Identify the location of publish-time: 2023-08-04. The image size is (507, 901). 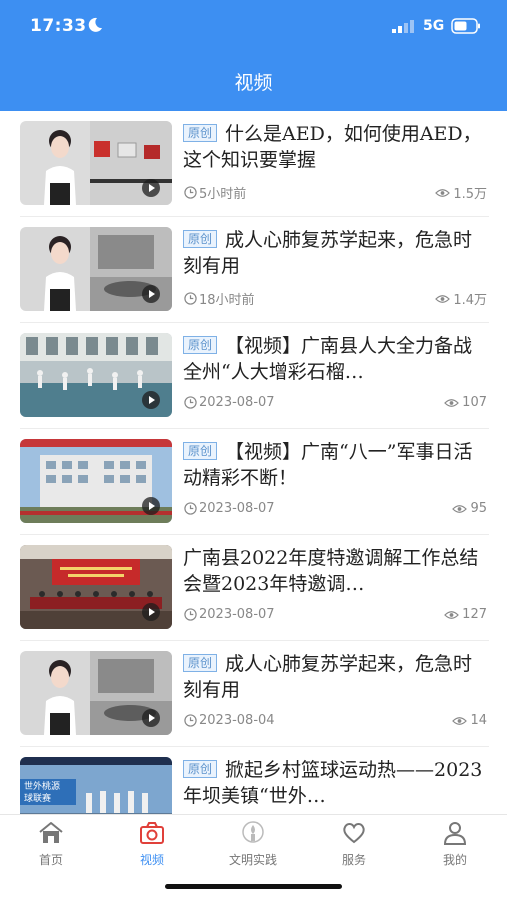
(229, 720).